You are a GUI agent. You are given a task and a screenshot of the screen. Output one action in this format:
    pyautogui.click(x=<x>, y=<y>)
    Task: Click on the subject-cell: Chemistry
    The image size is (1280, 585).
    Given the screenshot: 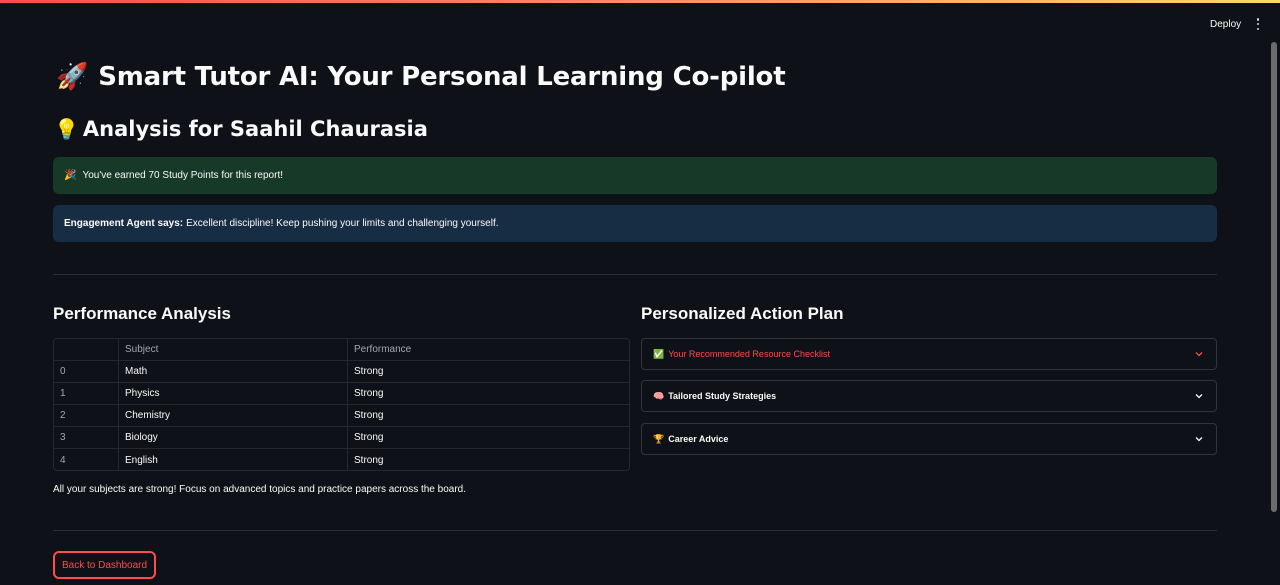 What is the action you would take?
    pyautogui.click(x=232, y=415)
    